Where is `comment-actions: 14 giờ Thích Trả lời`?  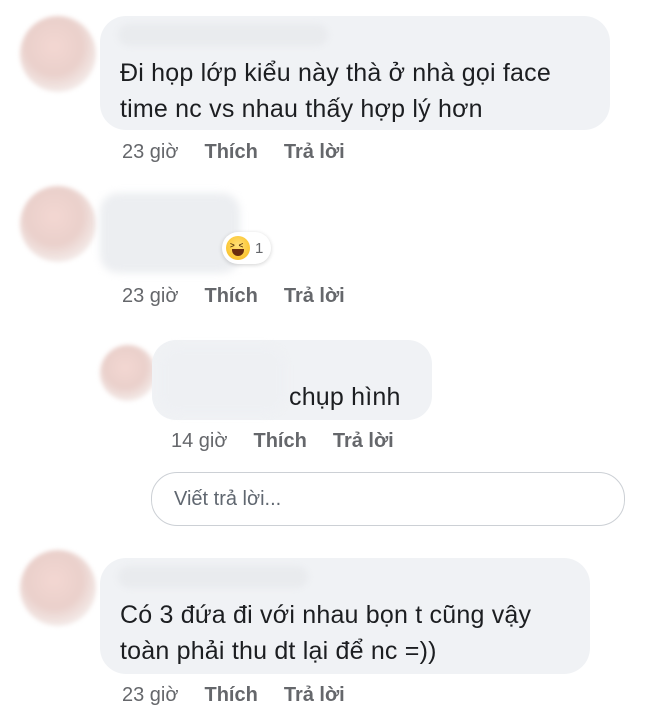 comment-actions: 14 giờ Thích Trả lời is located at coordinates (282, 441).